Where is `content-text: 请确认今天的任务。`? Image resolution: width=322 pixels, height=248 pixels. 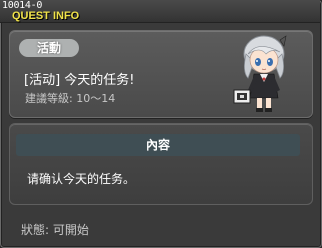
content-text: 请确认今天的任务。 is located at coordinates (81, 179).